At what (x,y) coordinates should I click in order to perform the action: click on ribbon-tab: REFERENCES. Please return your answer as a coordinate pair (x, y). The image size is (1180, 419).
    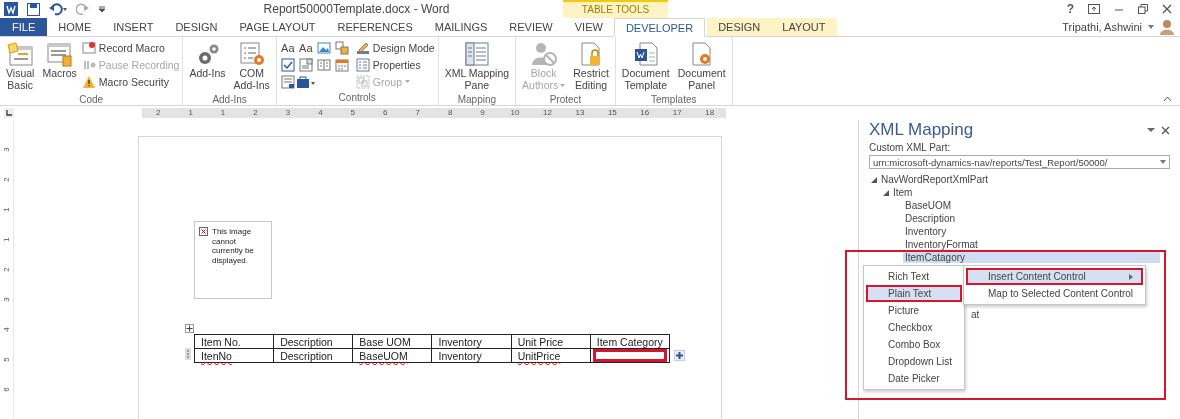
    Looking at the image, I should click on (375, 27).